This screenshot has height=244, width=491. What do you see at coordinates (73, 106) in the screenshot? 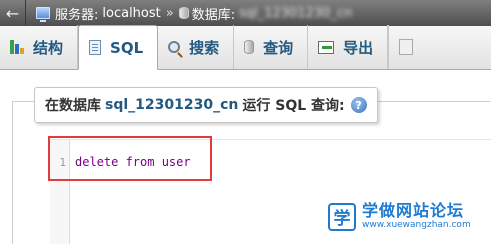
I see `title-prefix: 在数据库` at bounding box center [73, 106].